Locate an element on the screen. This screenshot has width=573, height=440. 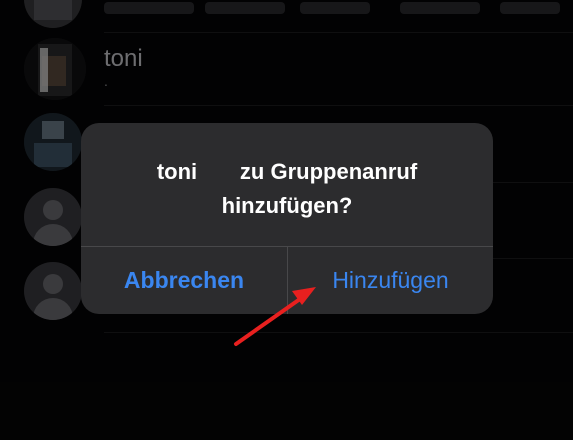
dialog-title-line-1: toni zu Gruppenanruf is located at coordinates (287, 171).